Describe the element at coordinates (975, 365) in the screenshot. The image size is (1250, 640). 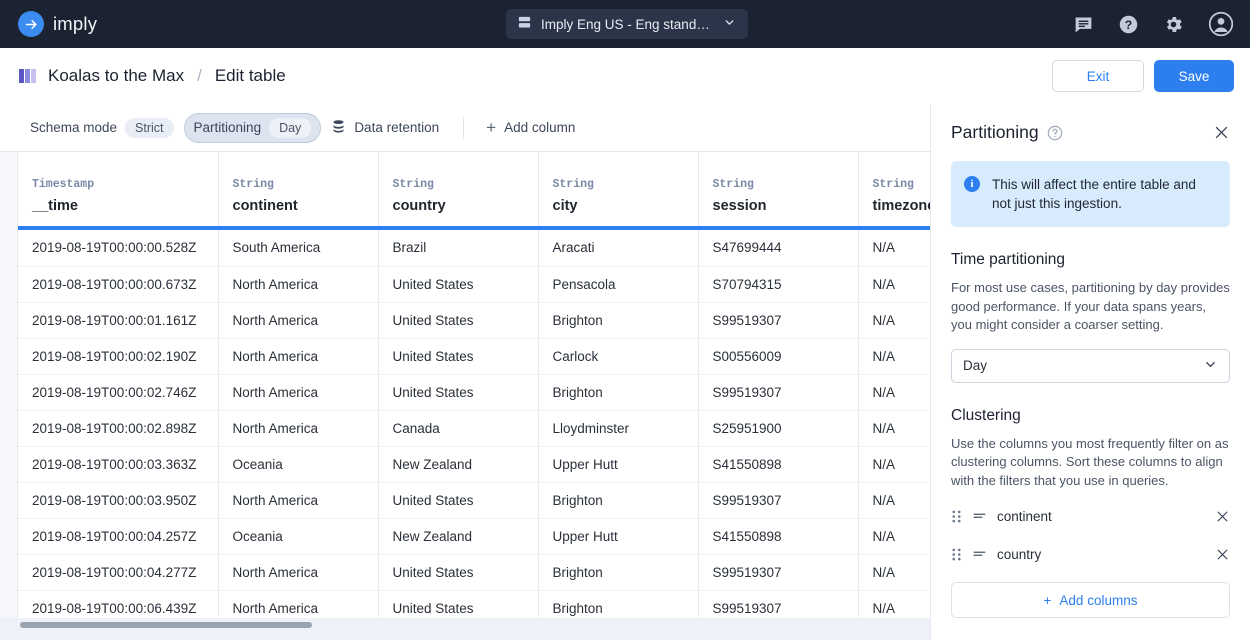
I see `time-partitioning-selected-value: Day` at that location.